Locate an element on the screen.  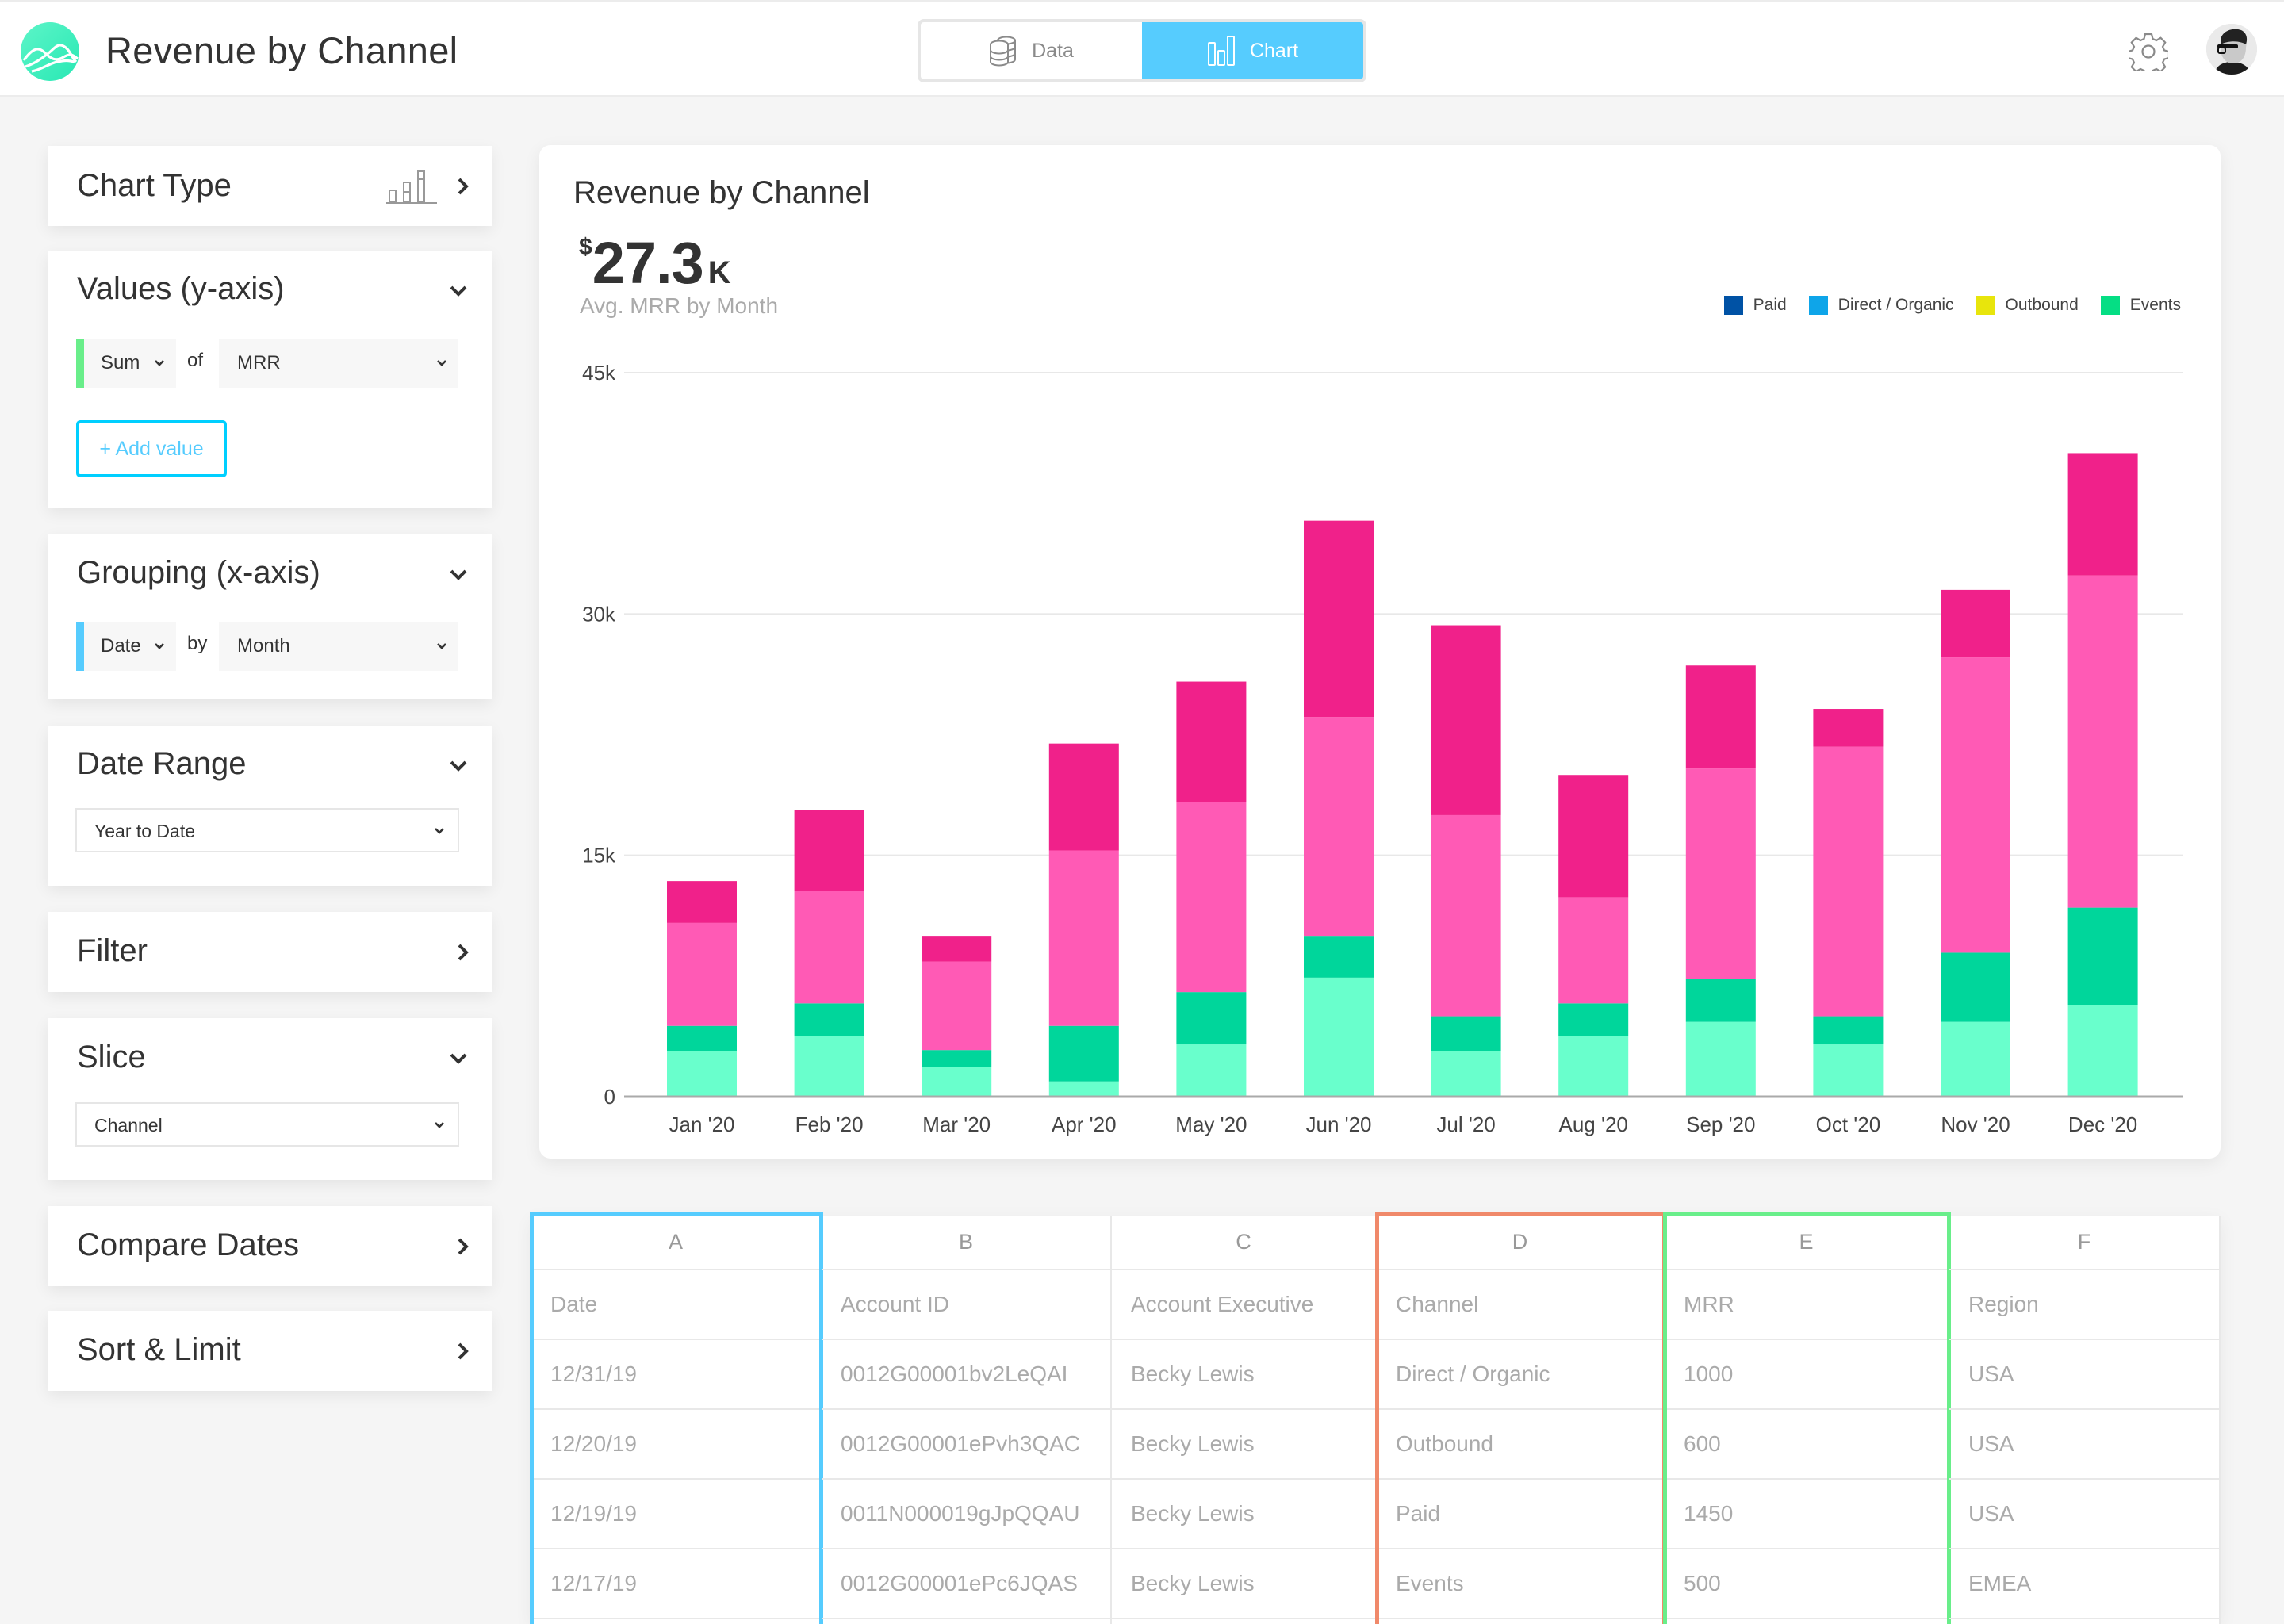
chart-type-panel: Chart Type is located at coordinates (270, 186).